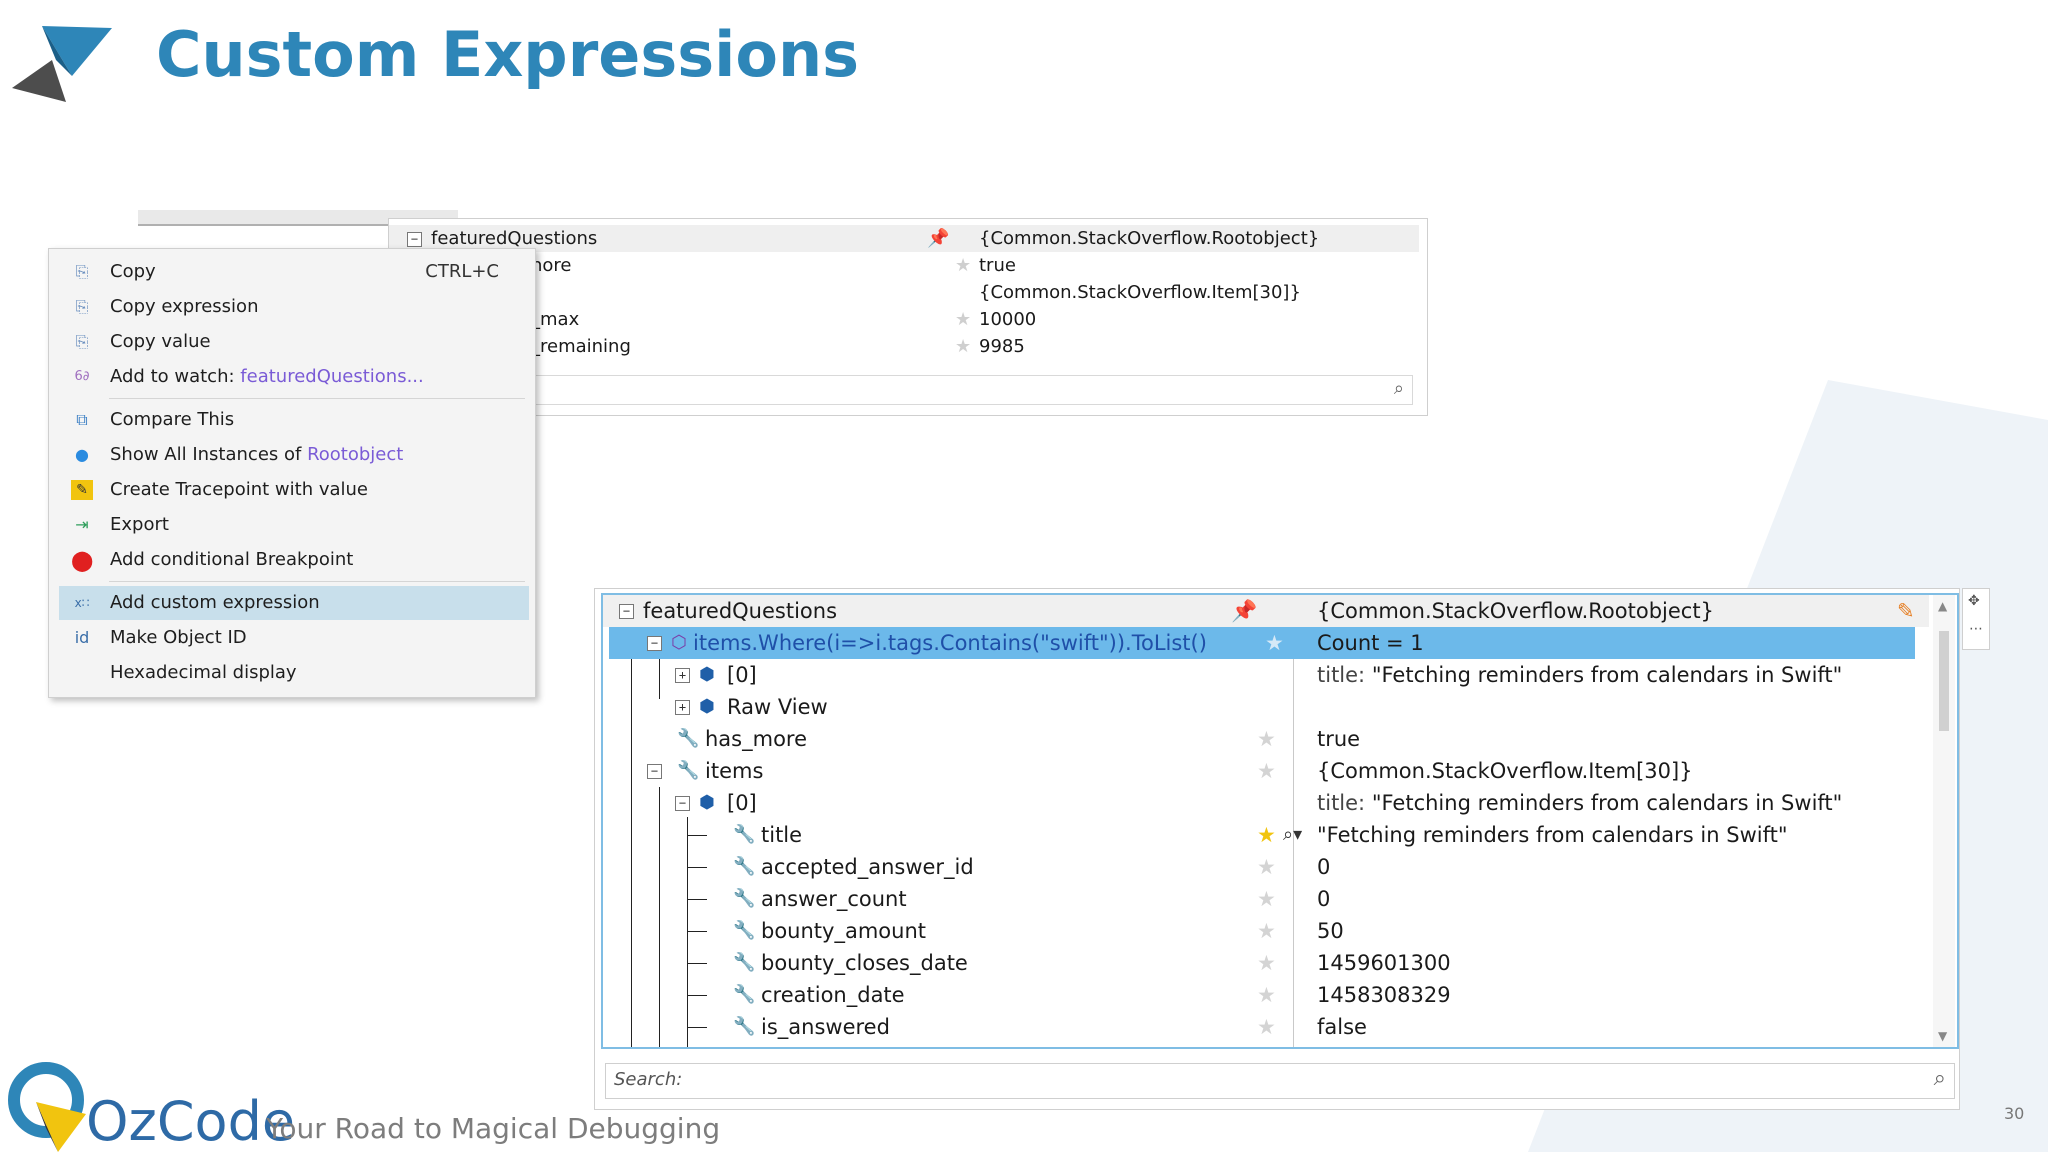 The height and width of the screenshot is (1153, 2048). Describe the element at coordinates (1341, 675) in the screenshot. I see `watch-row-value-prefix: title:` at that location.